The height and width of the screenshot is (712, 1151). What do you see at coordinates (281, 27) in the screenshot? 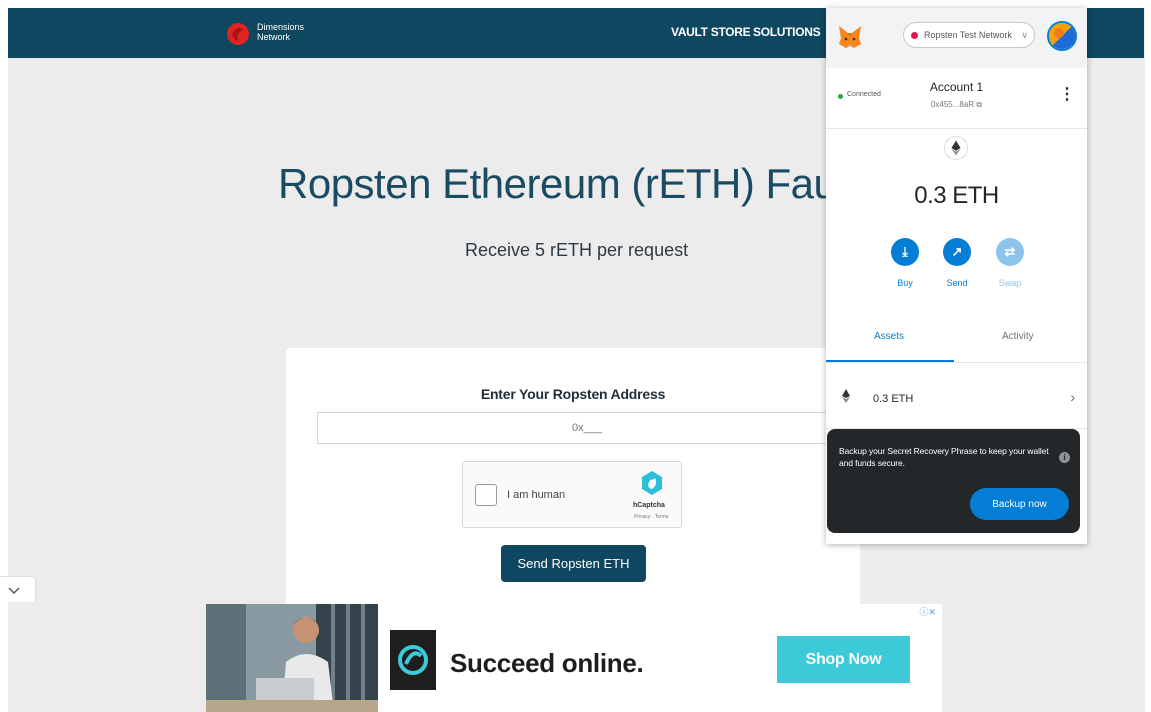
I see `brand-name-line1: Dimensions` at bounding box center [281, 27].